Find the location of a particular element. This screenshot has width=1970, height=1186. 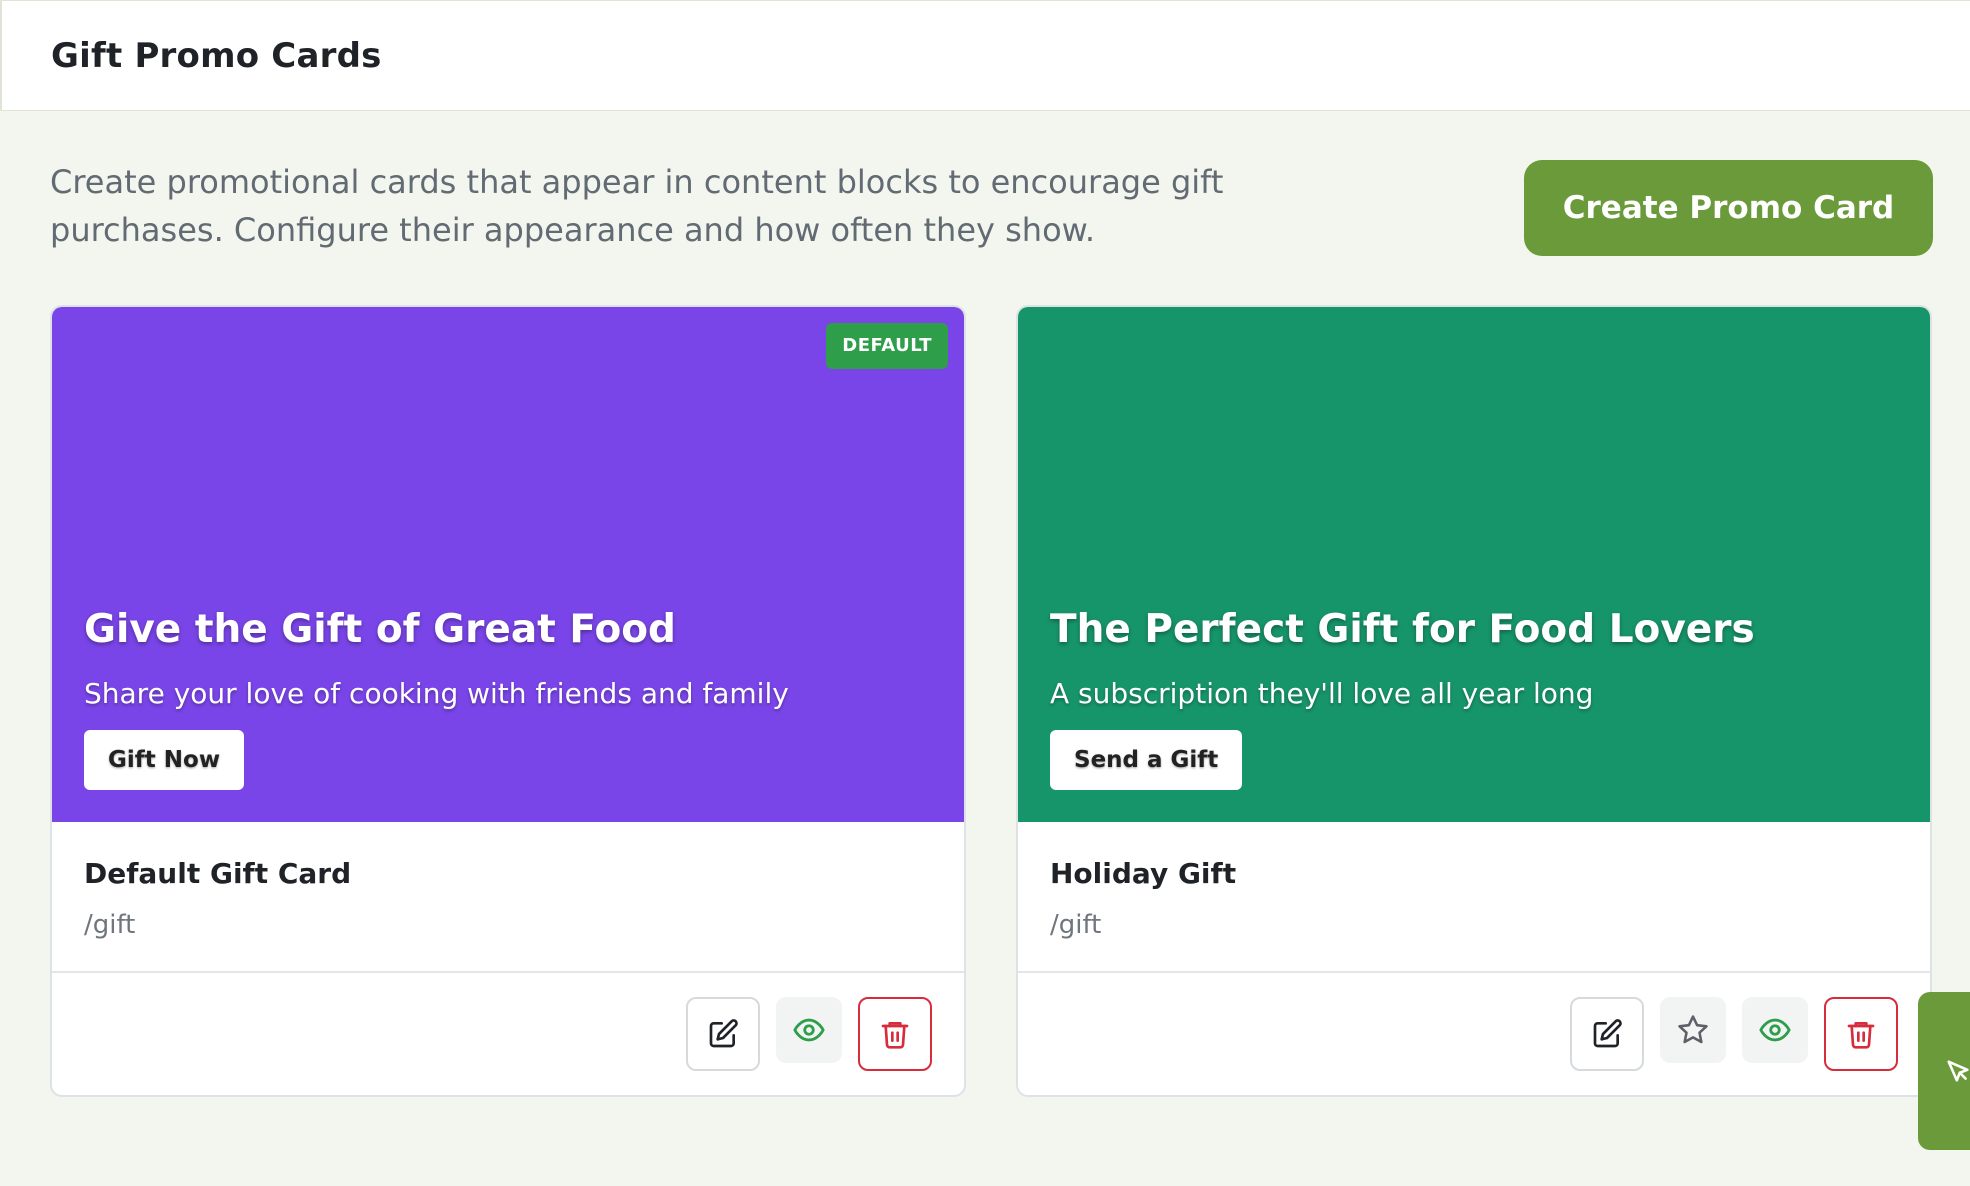

banner-cta-button: Send a Gift is located at coordinates (1146, 760).